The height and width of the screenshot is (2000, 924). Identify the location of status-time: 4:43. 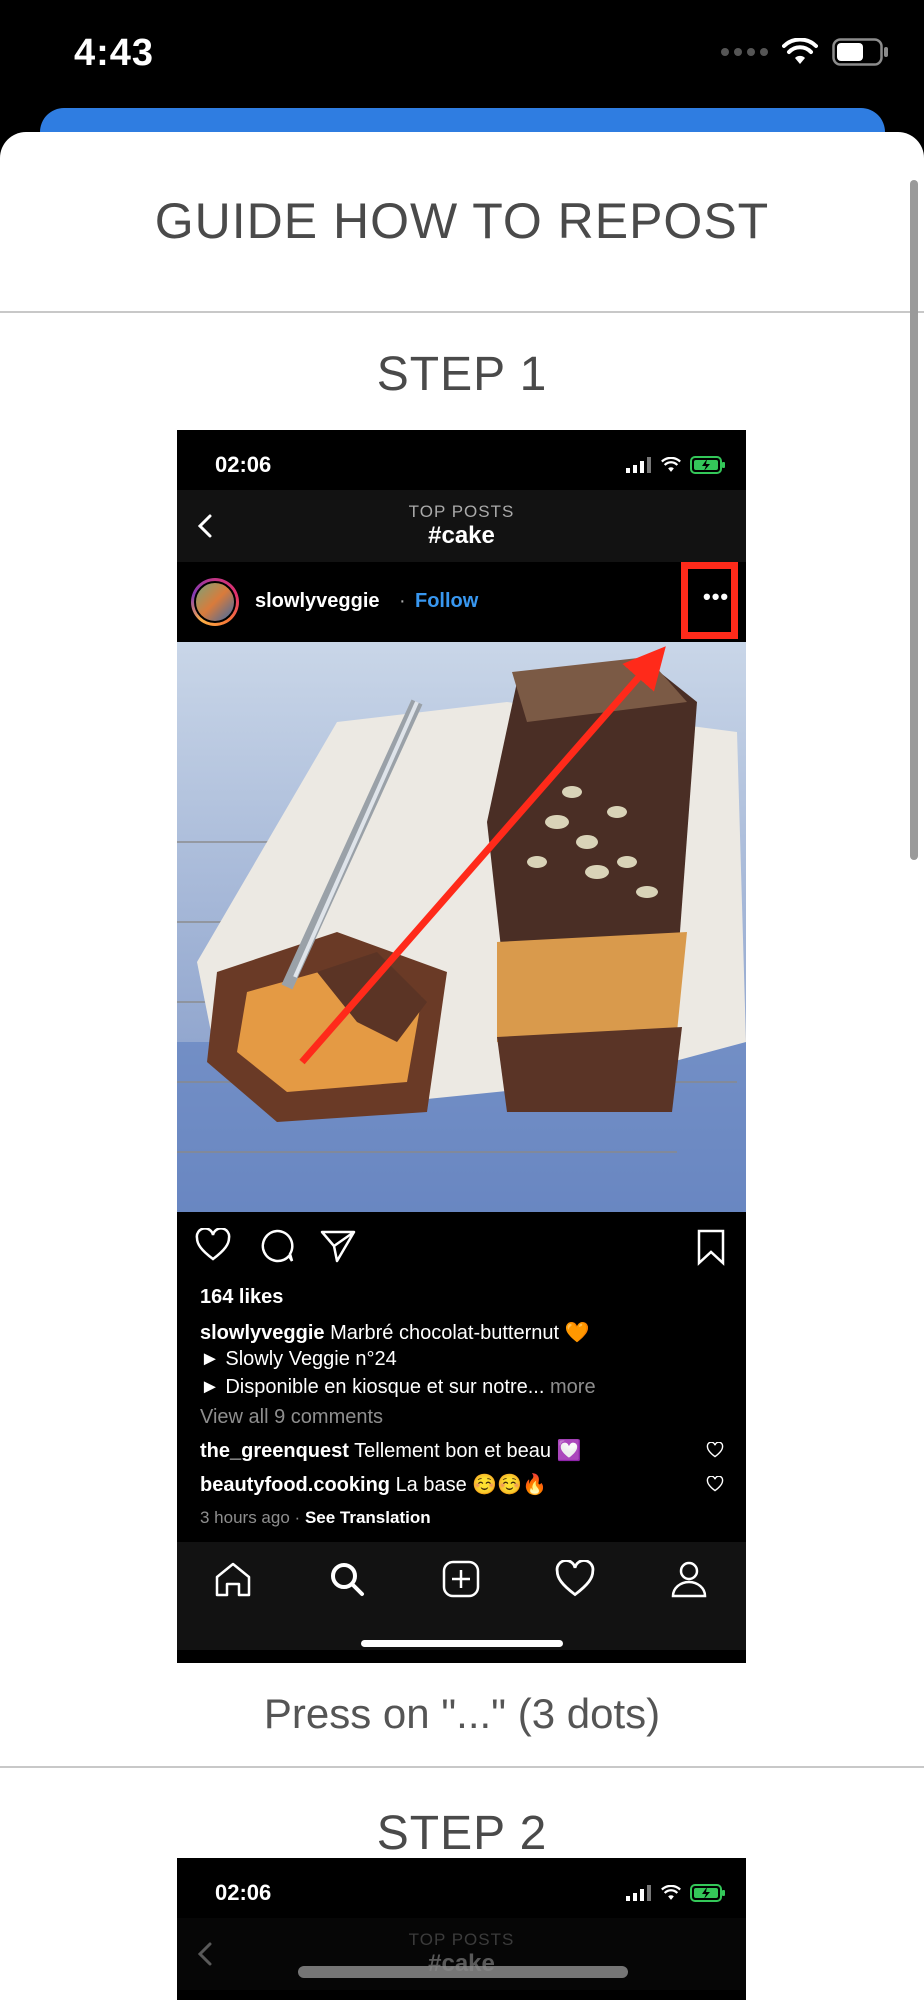
(114, 53).